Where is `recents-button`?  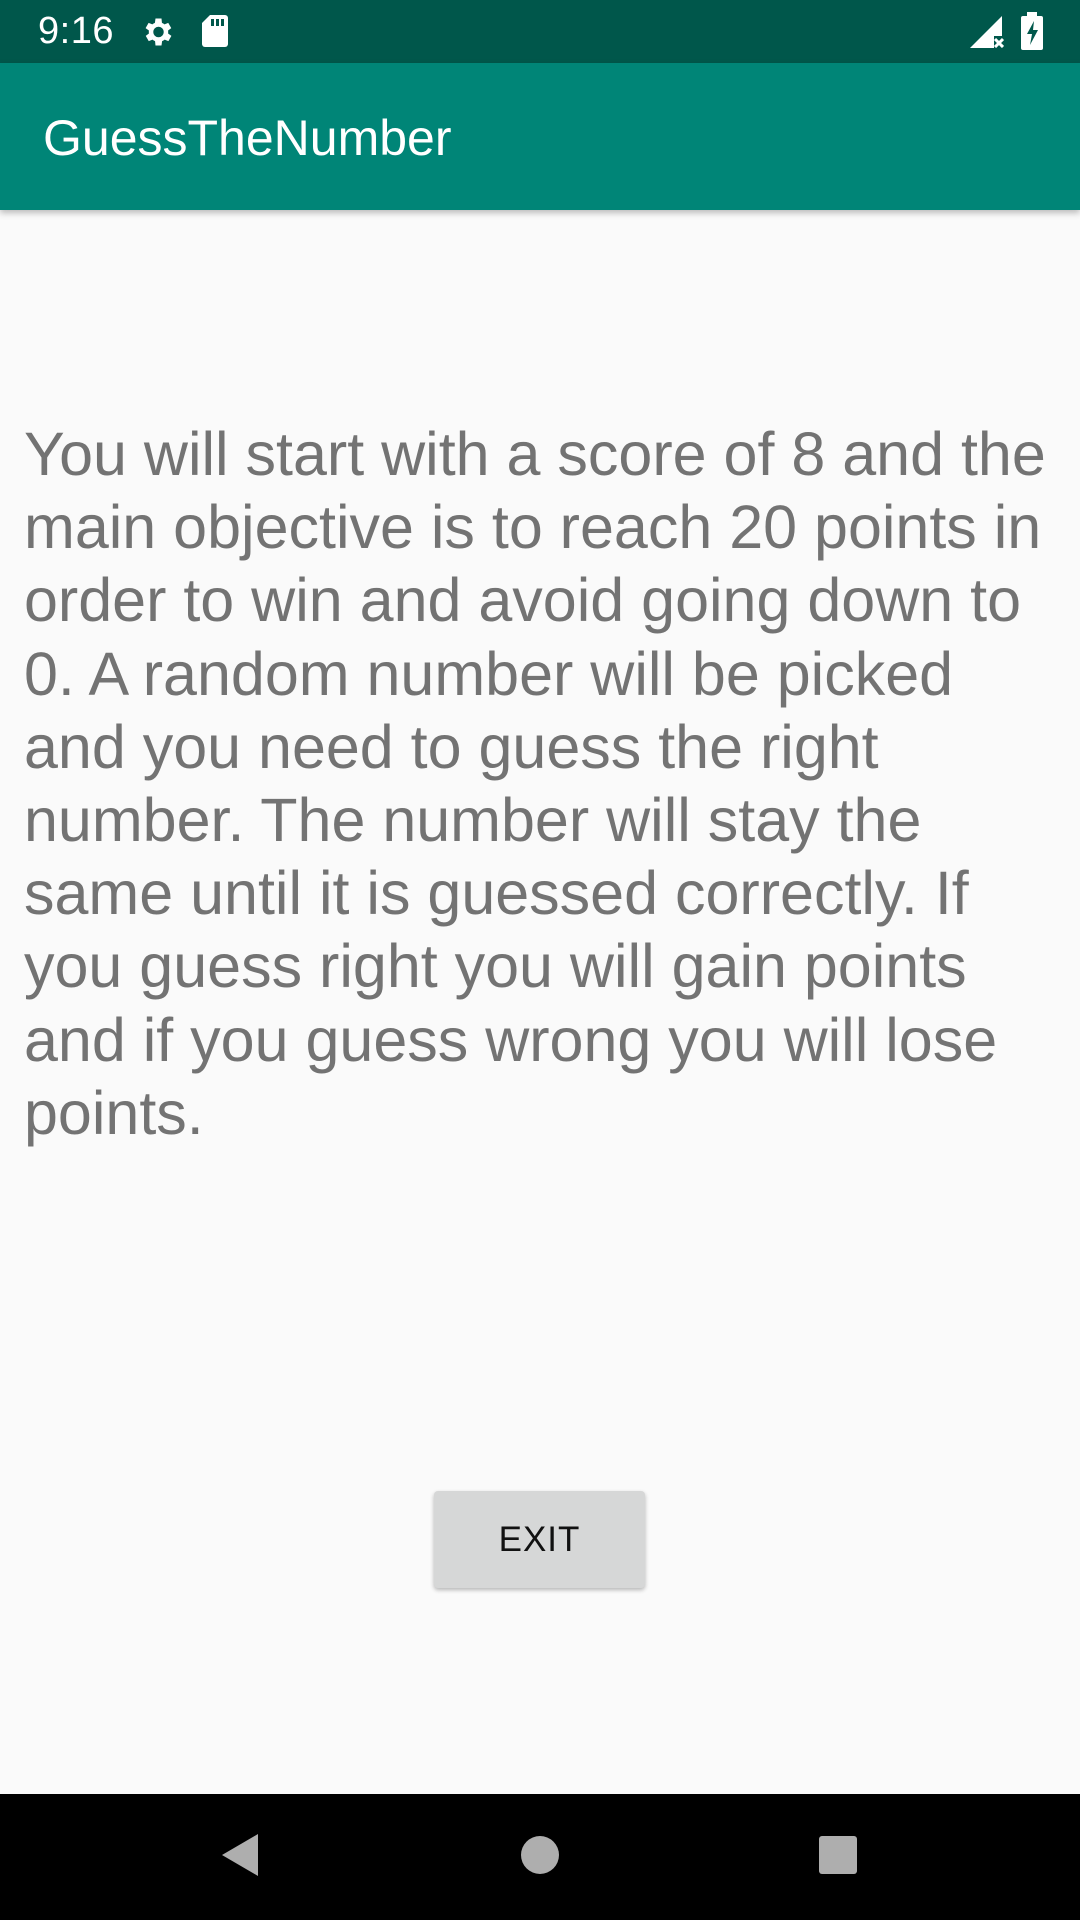
recents-button is located at coordinates (838, 1857).